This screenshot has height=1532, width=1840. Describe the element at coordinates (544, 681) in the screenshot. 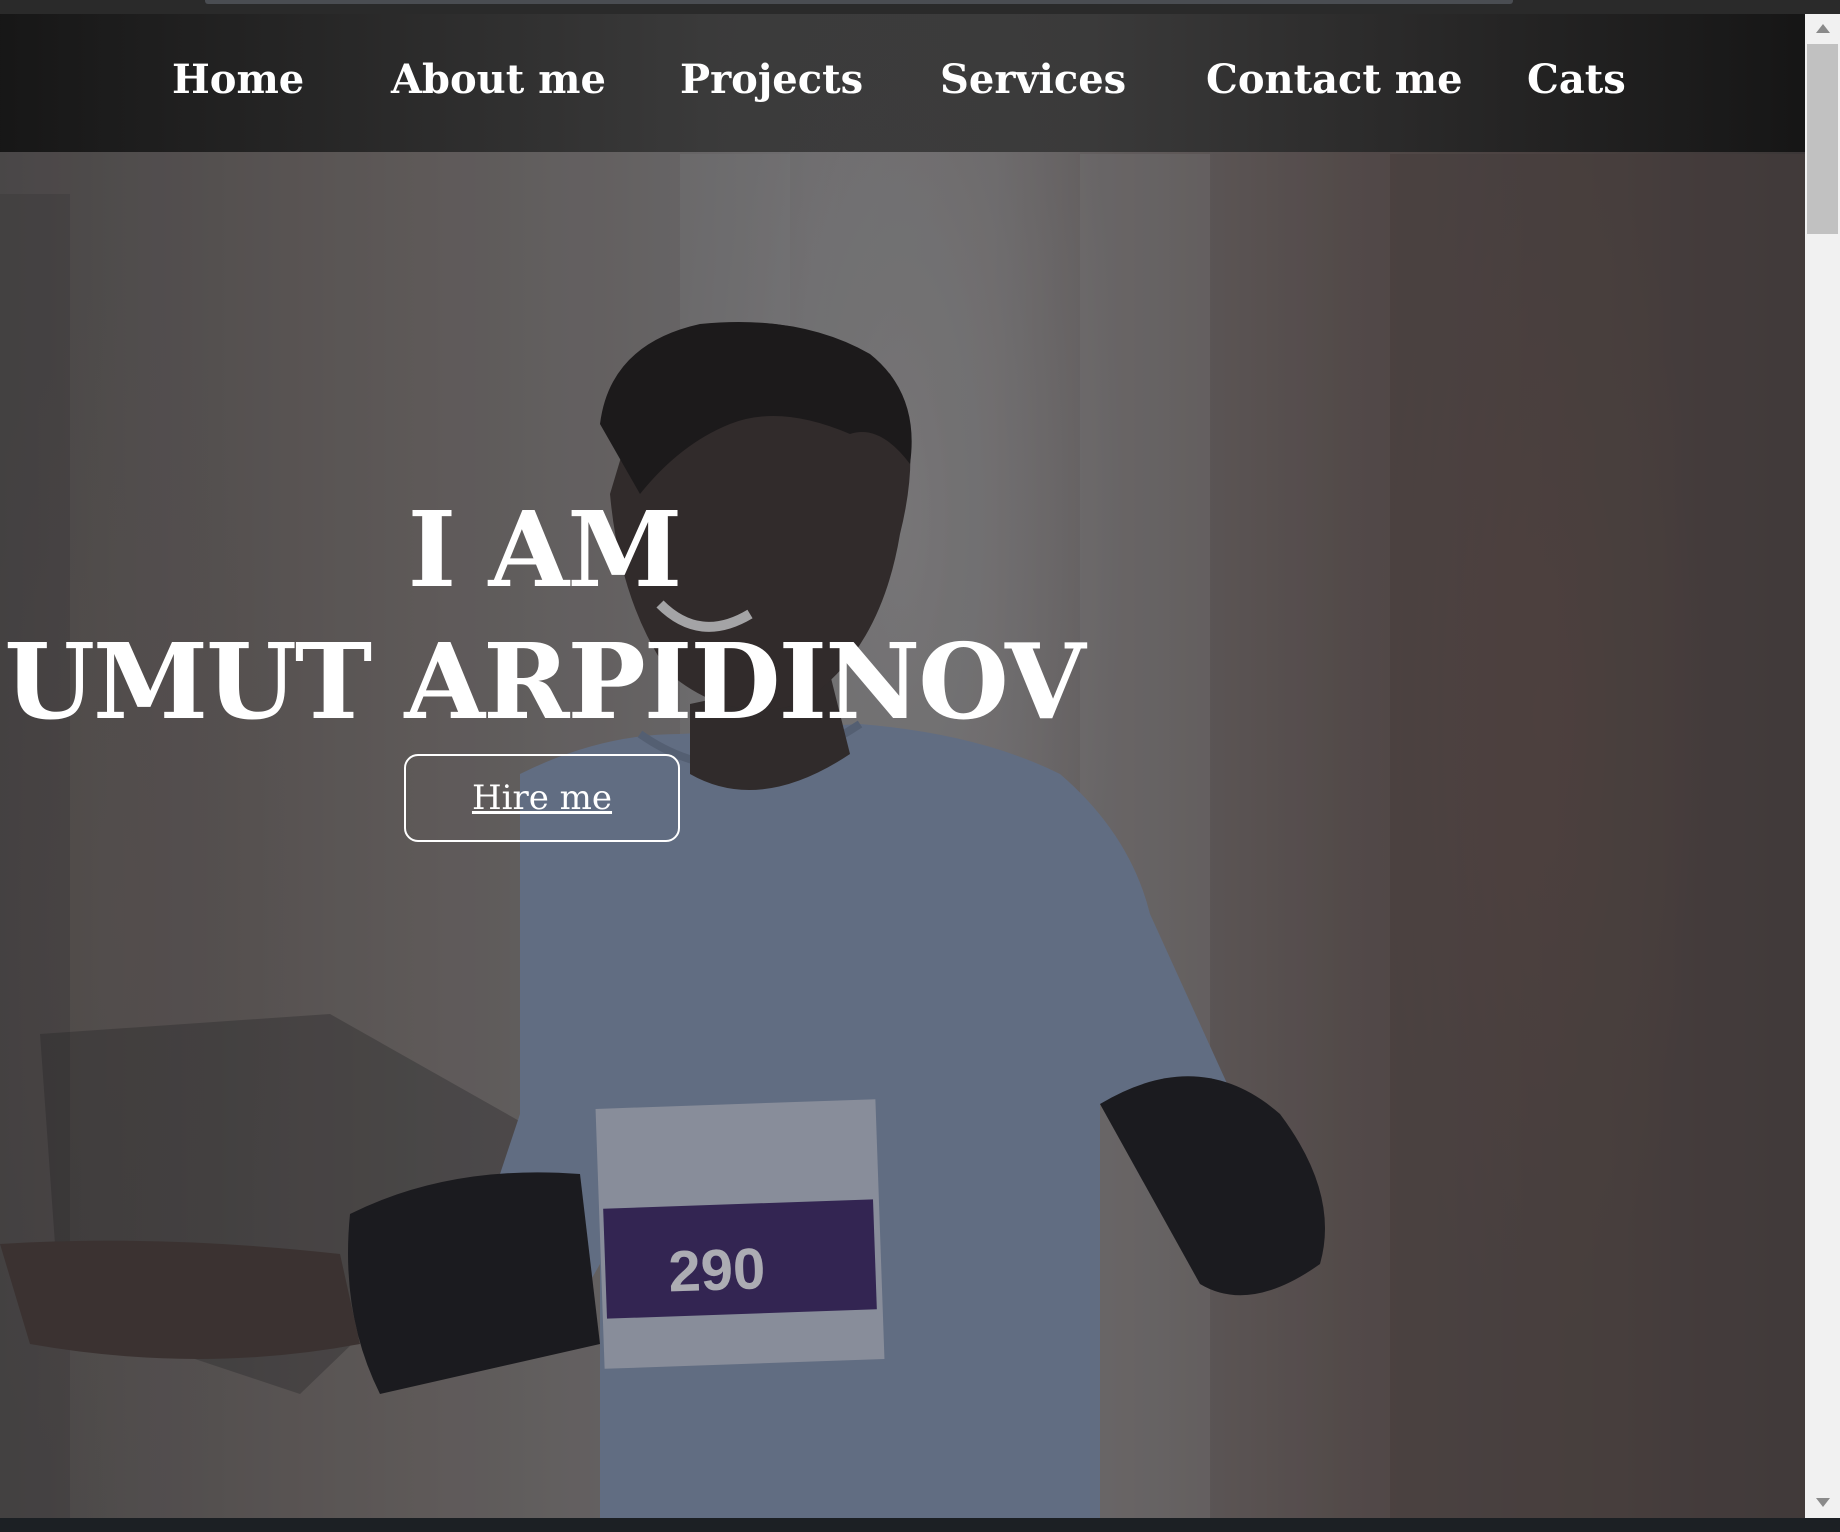

I see `hero-title-line-2: UMUT ARPIDINOV` at that location.